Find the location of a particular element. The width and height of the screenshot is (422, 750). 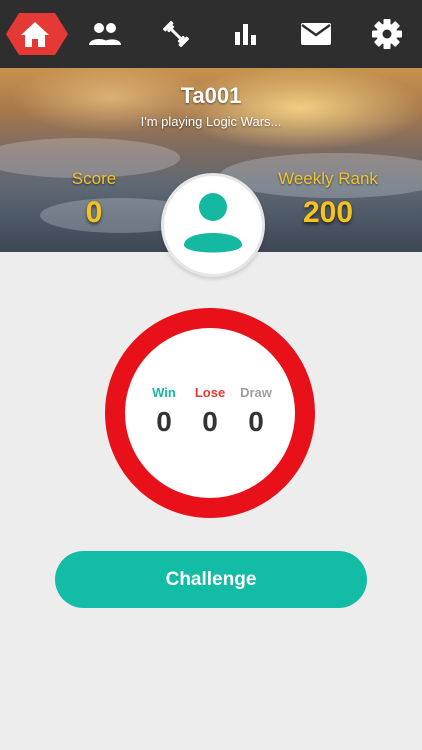

win-label: Win is located at coordinates (164, 392).